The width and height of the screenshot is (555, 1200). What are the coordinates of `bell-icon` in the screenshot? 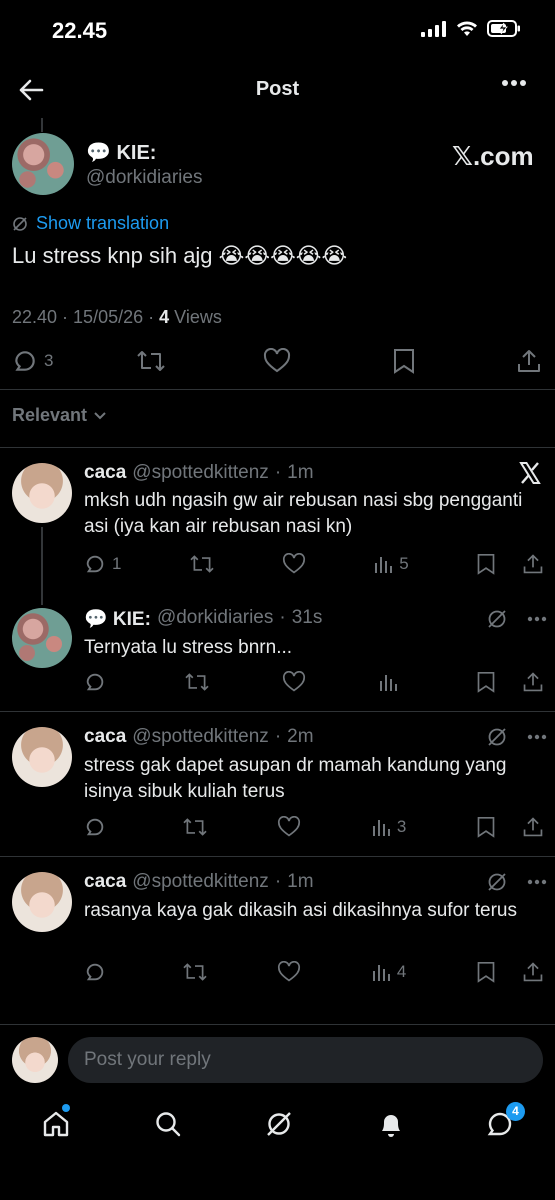 It's located at (391, 1124).